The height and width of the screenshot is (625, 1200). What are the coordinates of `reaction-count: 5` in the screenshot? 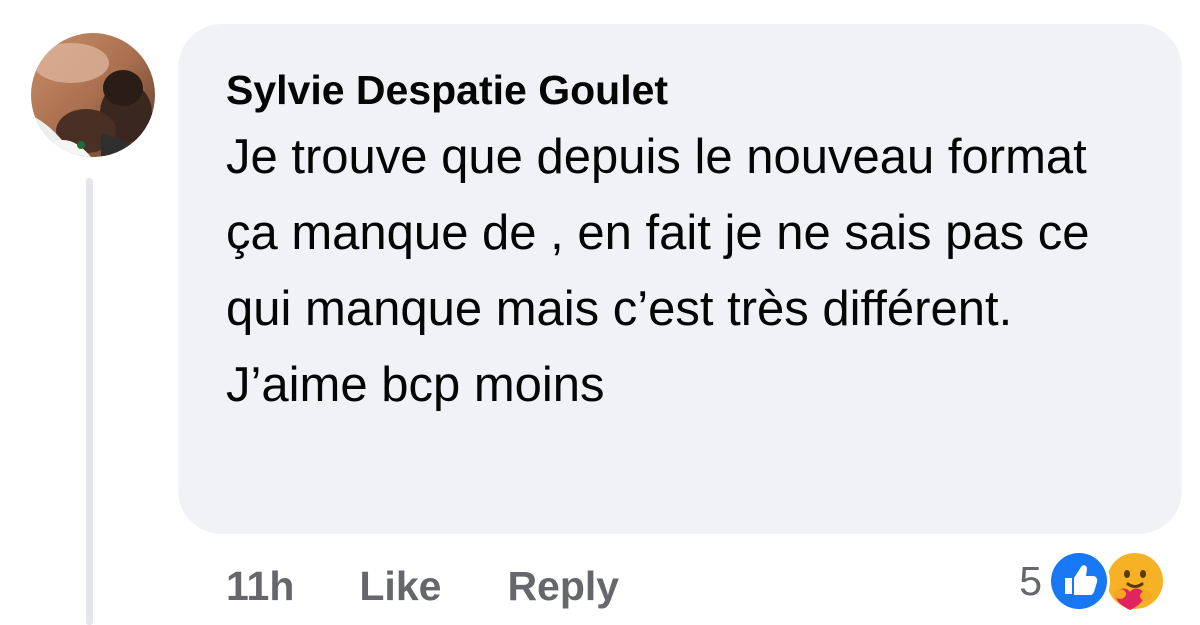 It's located at (1030, 580).